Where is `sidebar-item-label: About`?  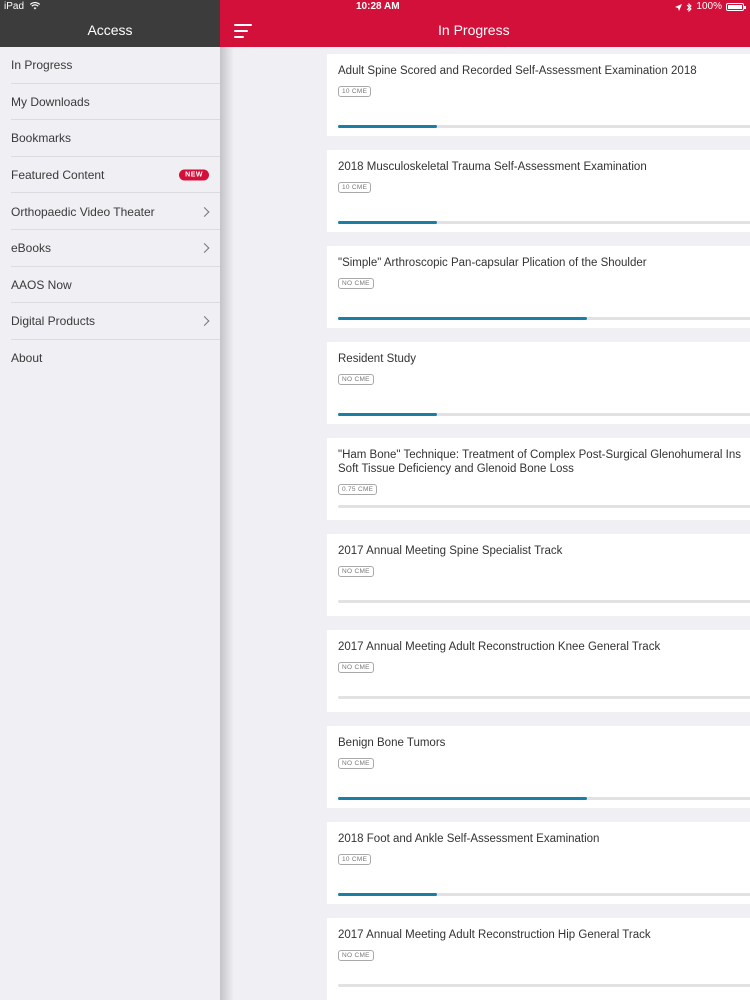
sidebar-item-label: About is located at coordinates (27, 358).